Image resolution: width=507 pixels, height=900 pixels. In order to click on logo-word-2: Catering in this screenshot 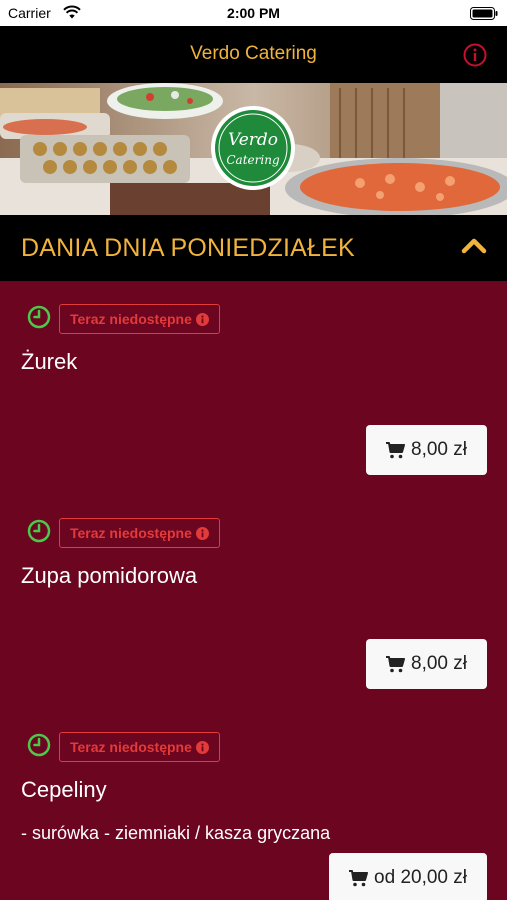, I will do `click(253, 160)`.